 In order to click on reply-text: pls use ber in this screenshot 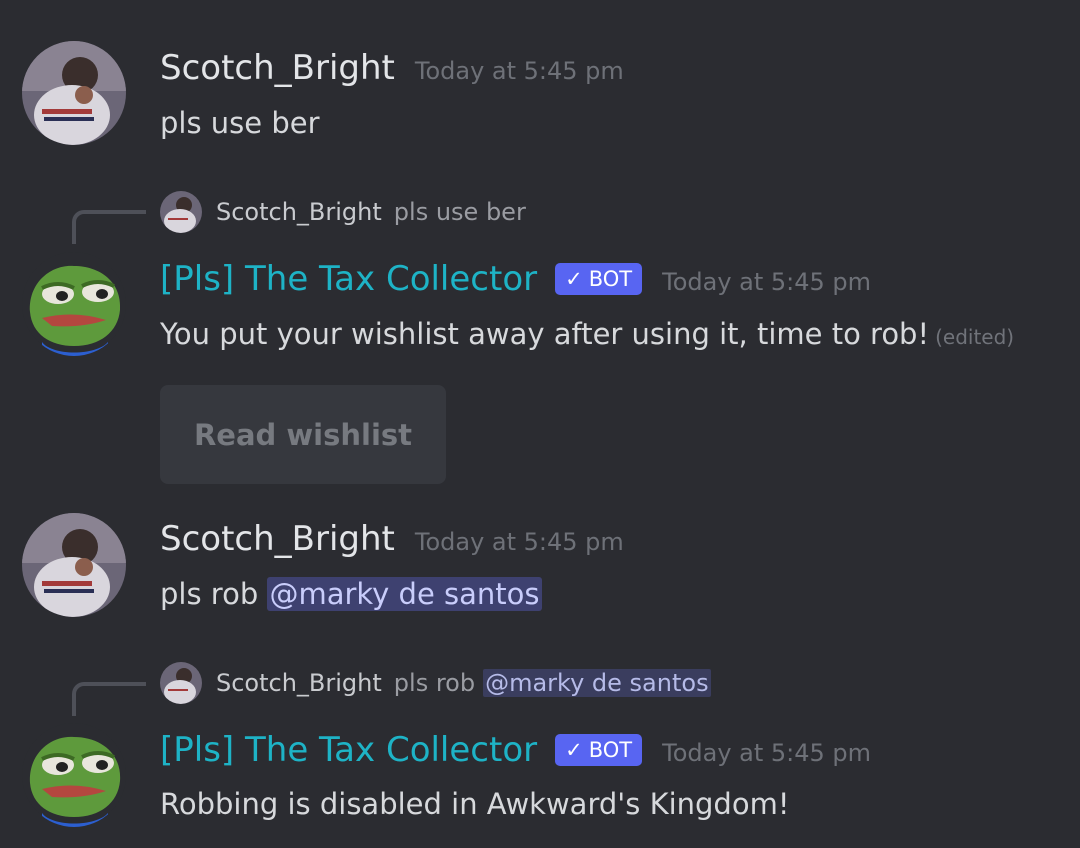, I will do `click(459, 212)`.